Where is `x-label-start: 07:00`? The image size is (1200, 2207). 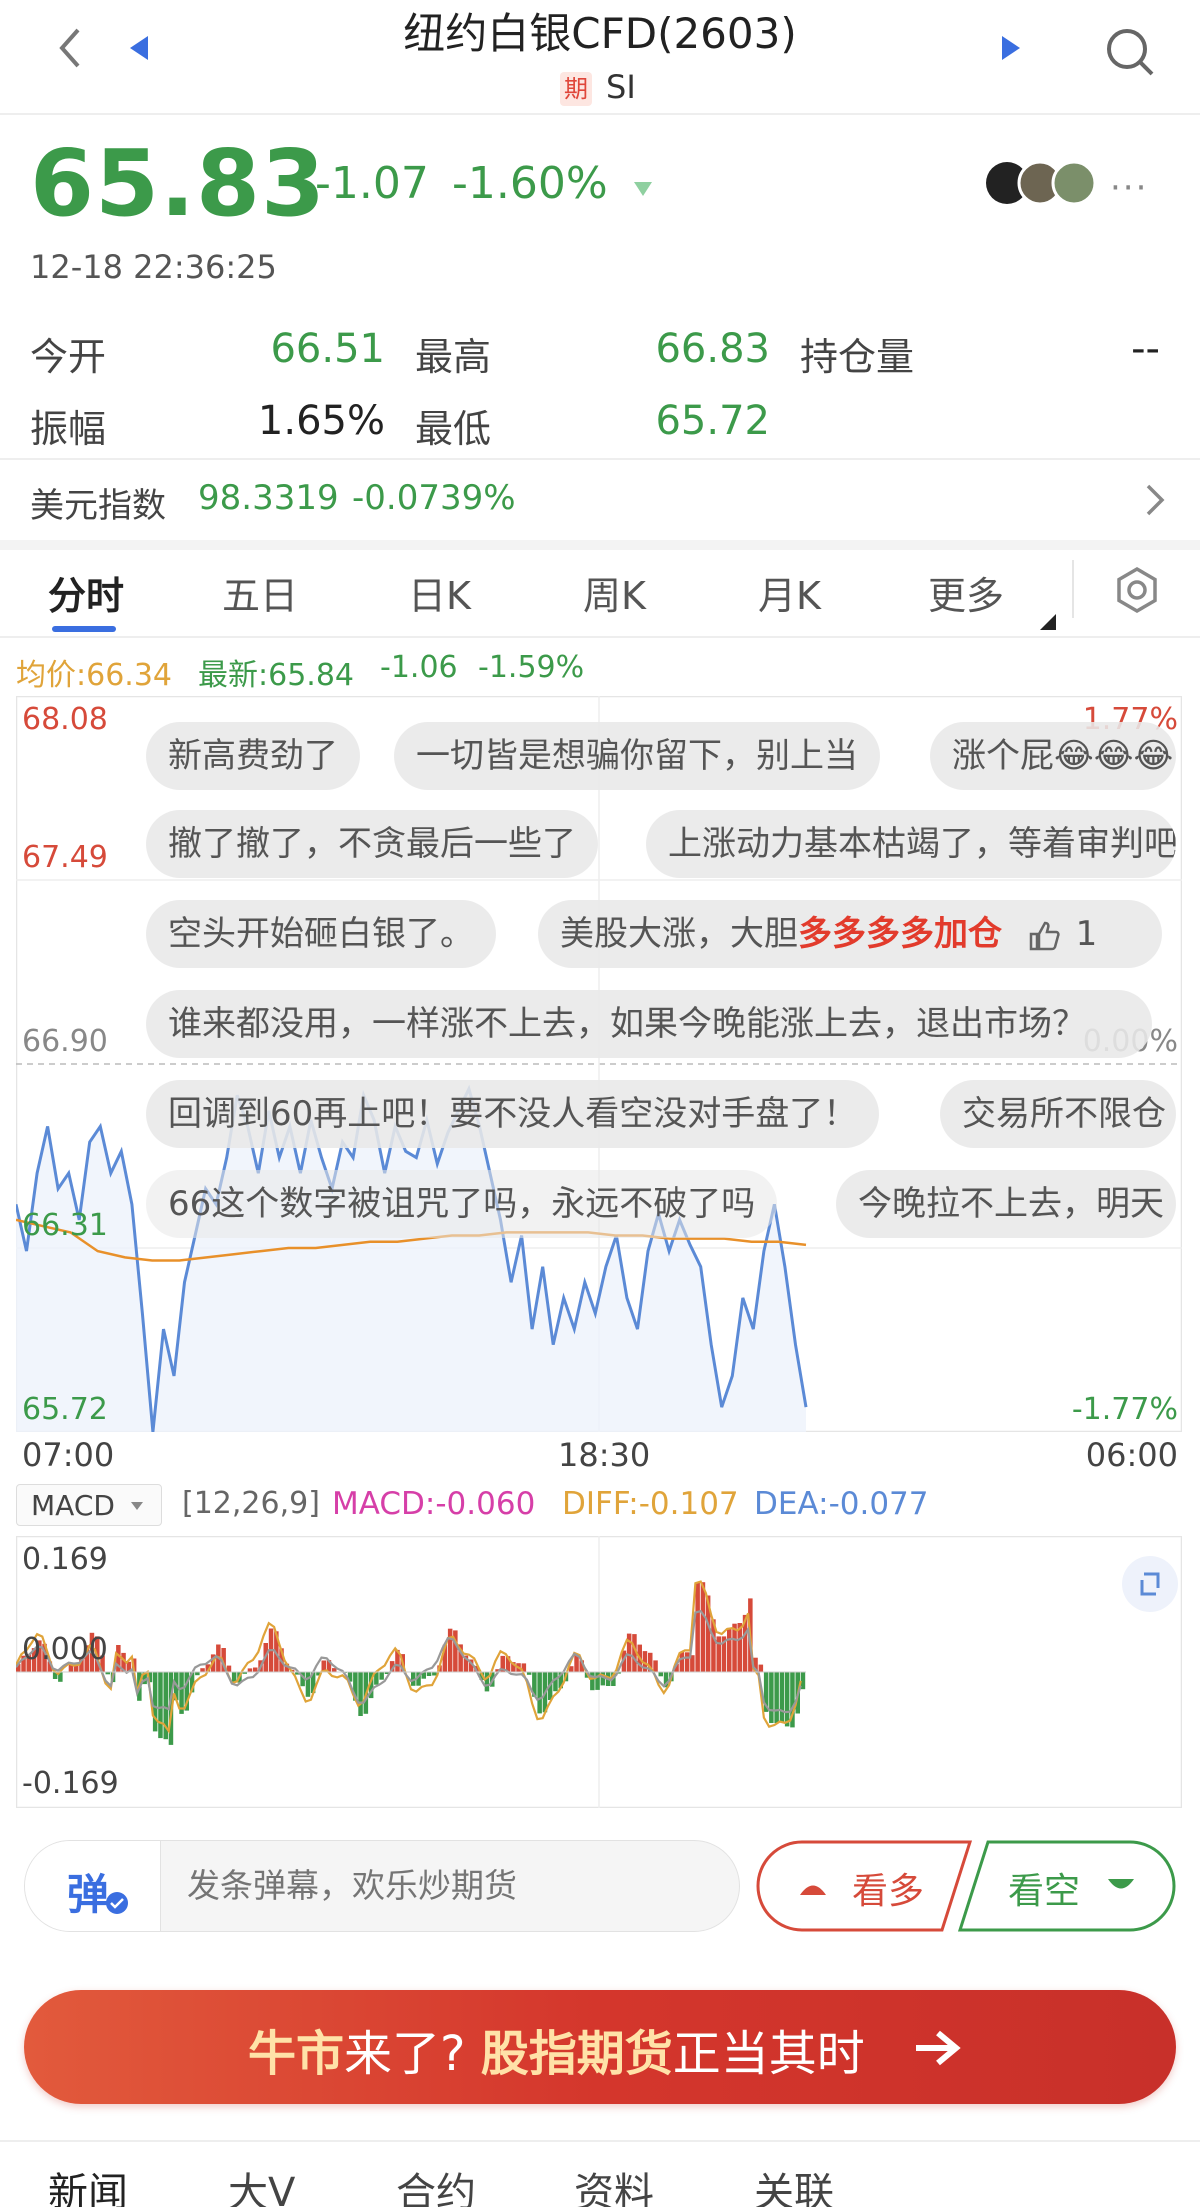
x-label-start: 07:00 is located at coordinates (68, 1455).